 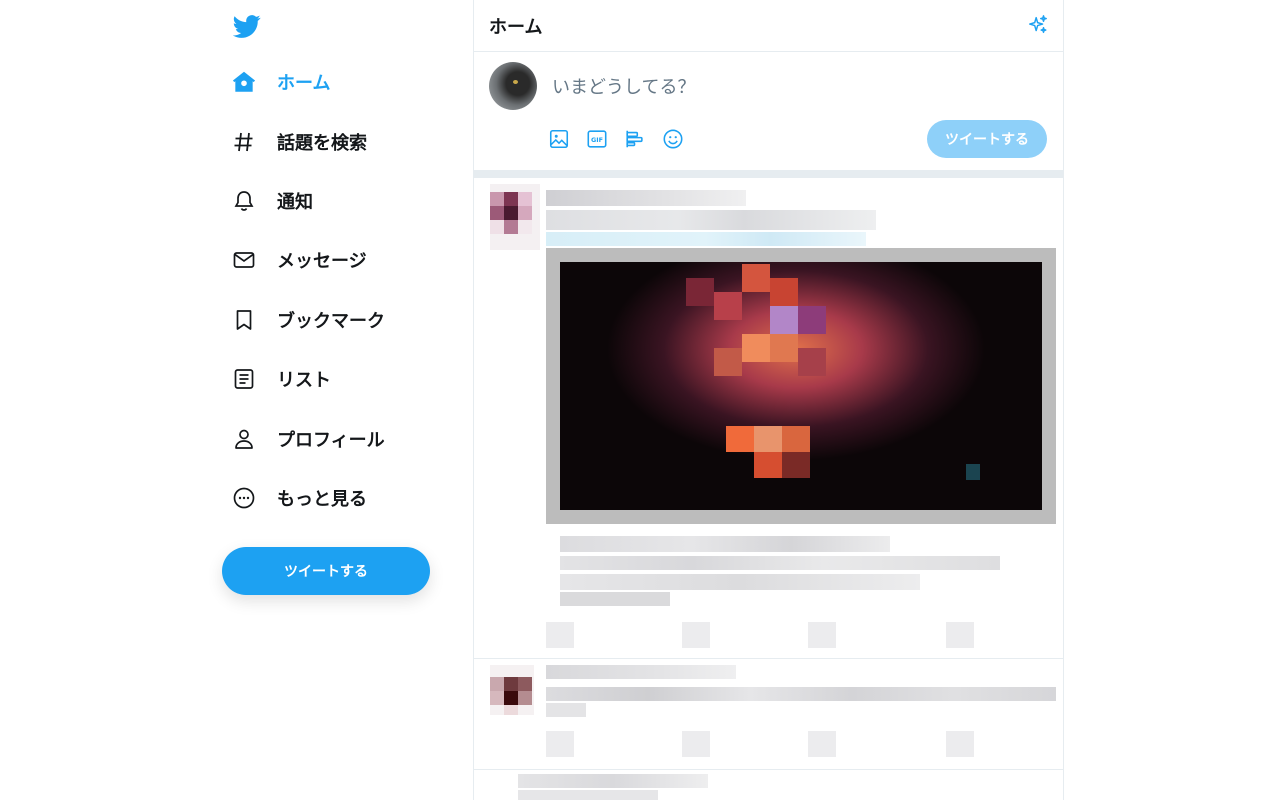 I want to click on list-icon, so click(x=244, y=379).